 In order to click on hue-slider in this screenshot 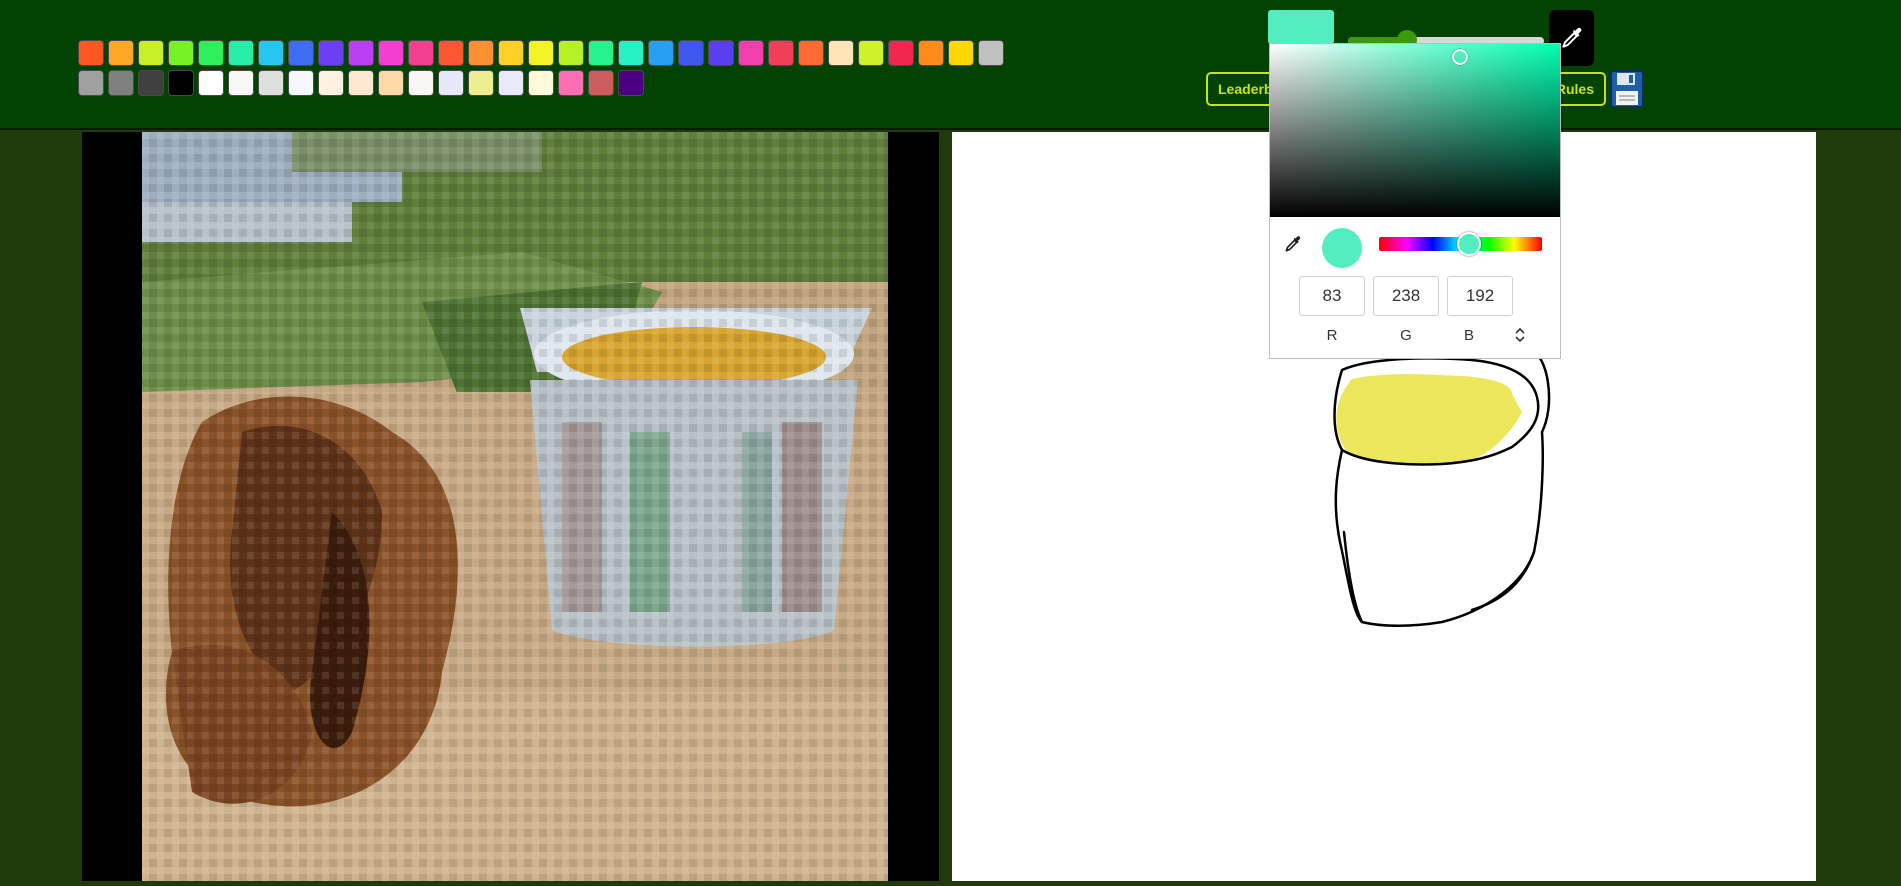, I will do `click(1460, 244)`.